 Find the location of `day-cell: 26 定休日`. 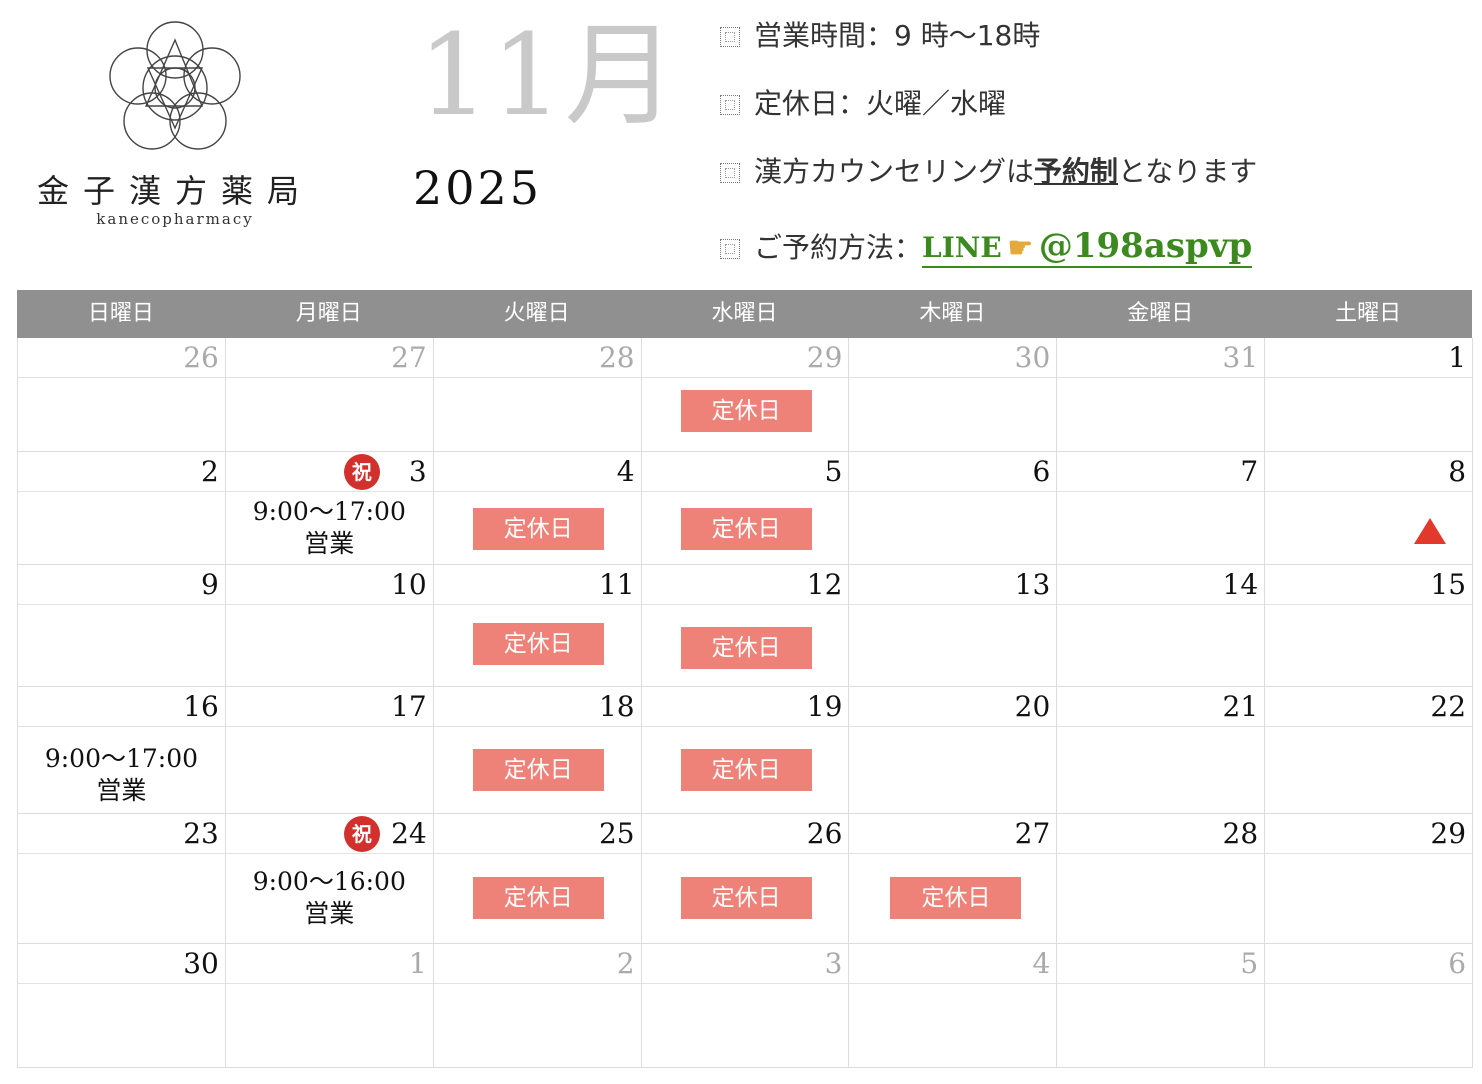

day-cell: 26 定休日 is located at coordinates (745, 879).